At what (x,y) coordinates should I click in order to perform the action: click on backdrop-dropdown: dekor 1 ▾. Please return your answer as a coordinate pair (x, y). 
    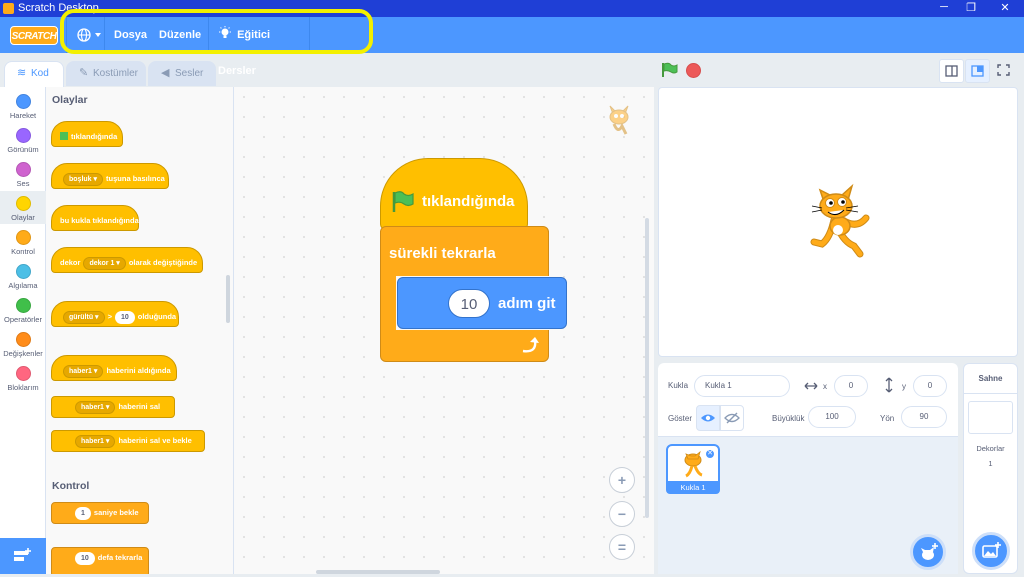
    Looking at the image, I should click on (104, 263).